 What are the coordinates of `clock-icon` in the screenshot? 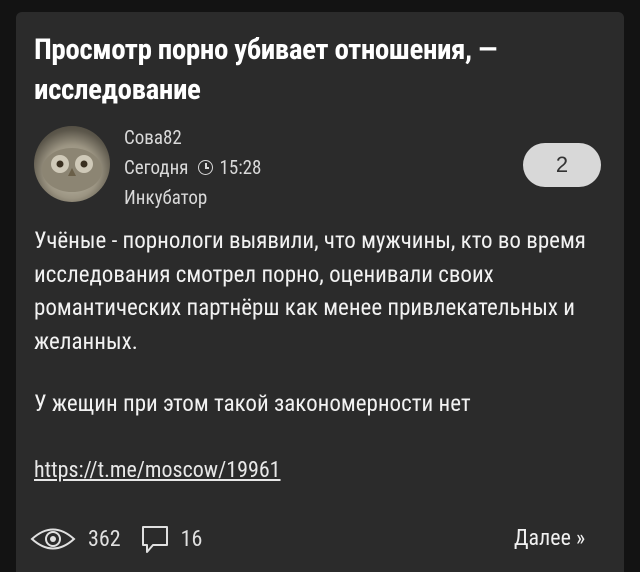 It's located at (206, 167).